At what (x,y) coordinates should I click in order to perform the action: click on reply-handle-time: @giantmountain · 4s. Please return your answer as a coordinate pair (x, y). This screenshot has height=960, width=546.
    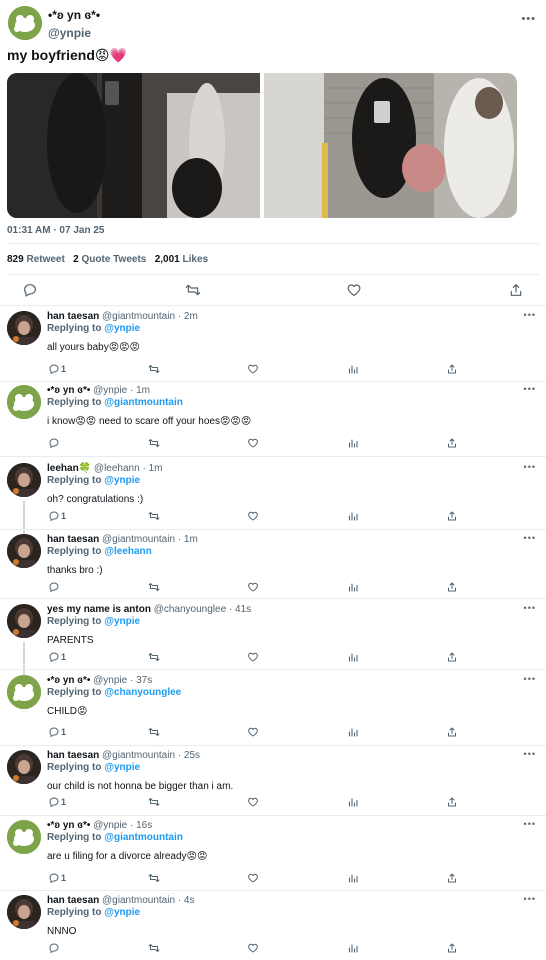
    Looking at the image, I should click on (148, 900).